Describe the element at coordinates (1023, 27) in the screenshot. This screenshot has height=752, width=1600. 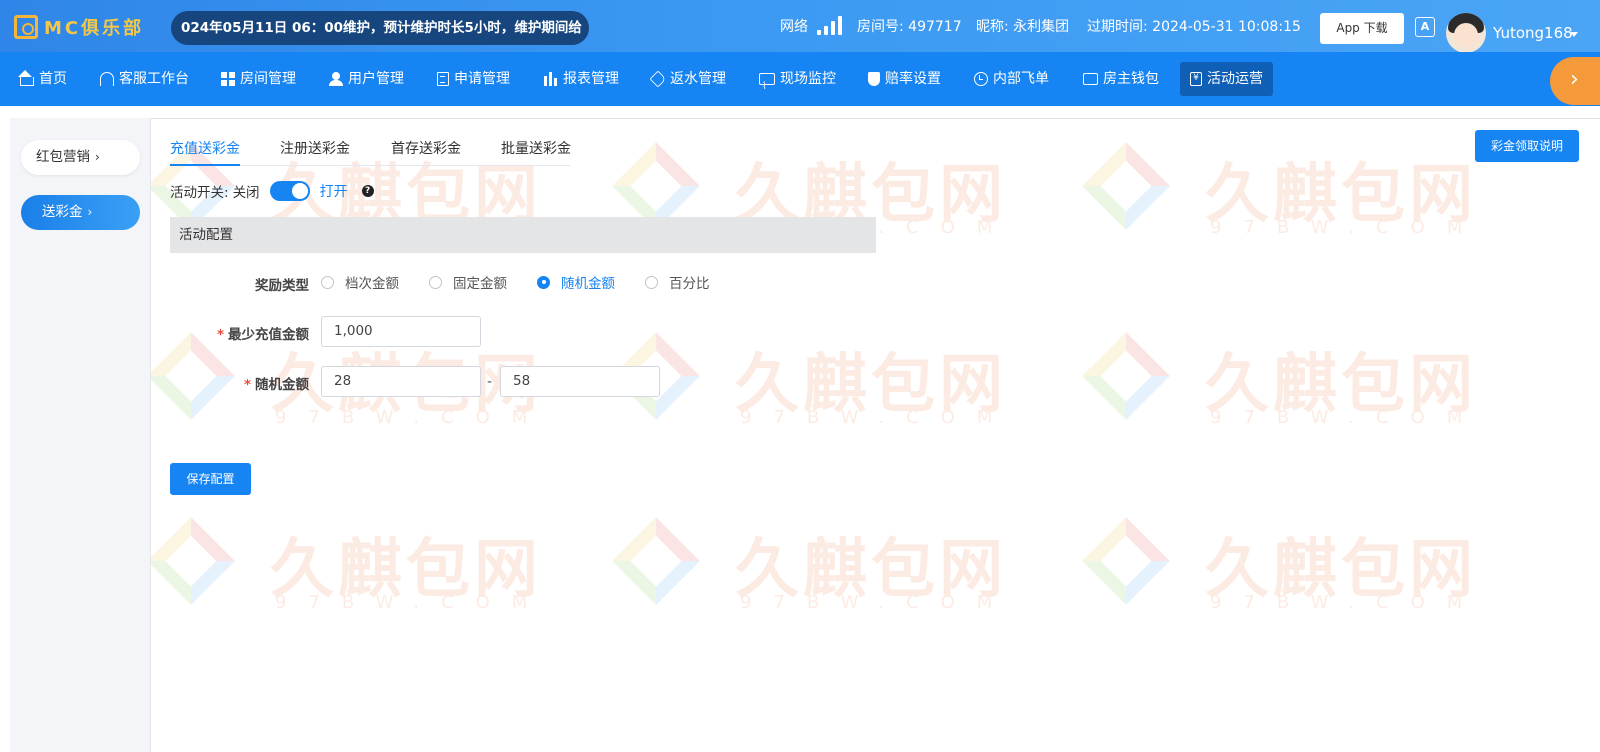
I see `nickname: 昵称: 永利集团` at that location.